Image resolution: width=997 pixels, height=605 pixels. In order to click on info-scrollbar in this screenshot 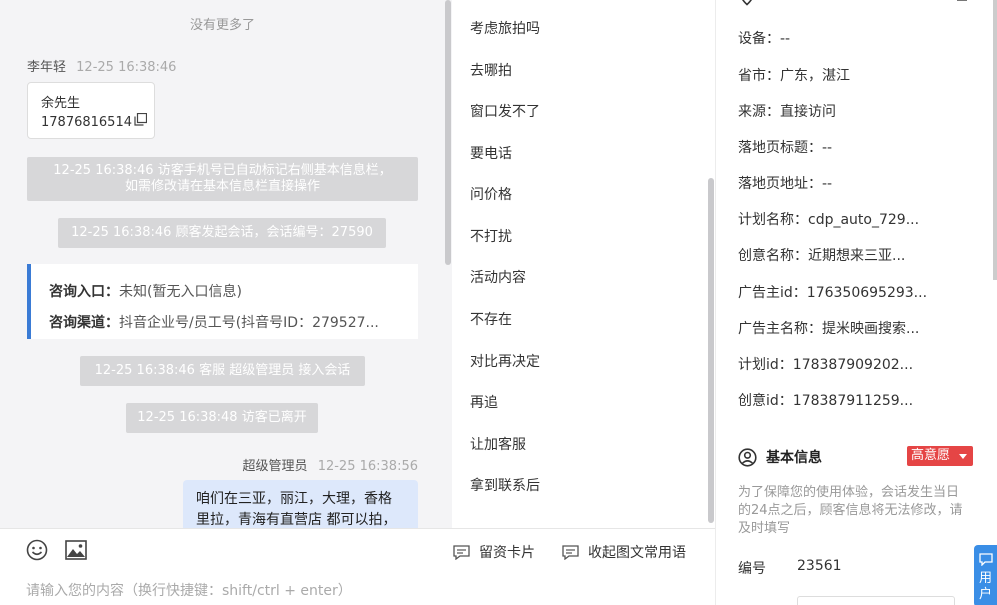, I will do `click(995, 140)`.